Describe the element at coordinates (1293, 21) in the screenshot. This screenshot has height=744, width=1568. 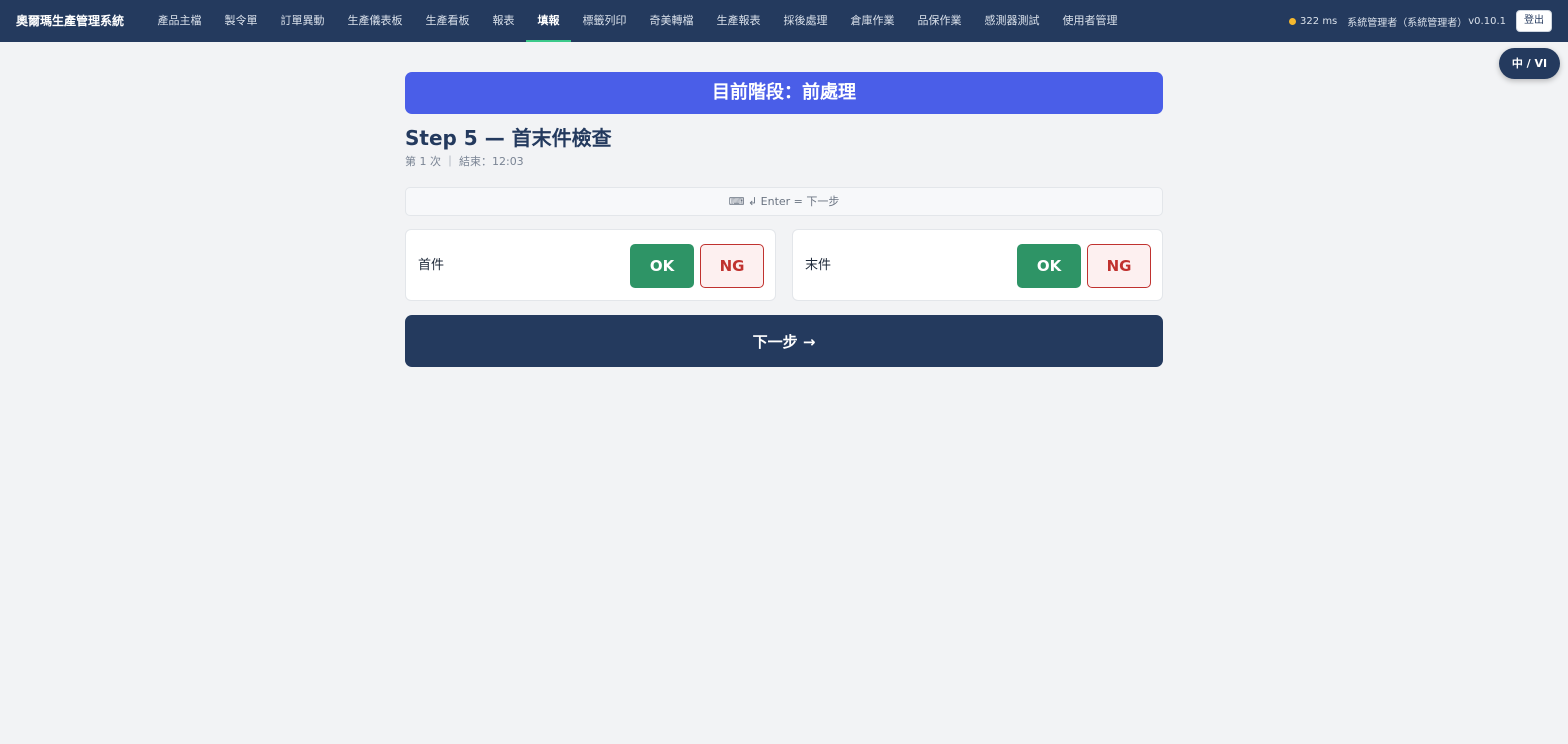
I see `status-dot-icon` at that location.